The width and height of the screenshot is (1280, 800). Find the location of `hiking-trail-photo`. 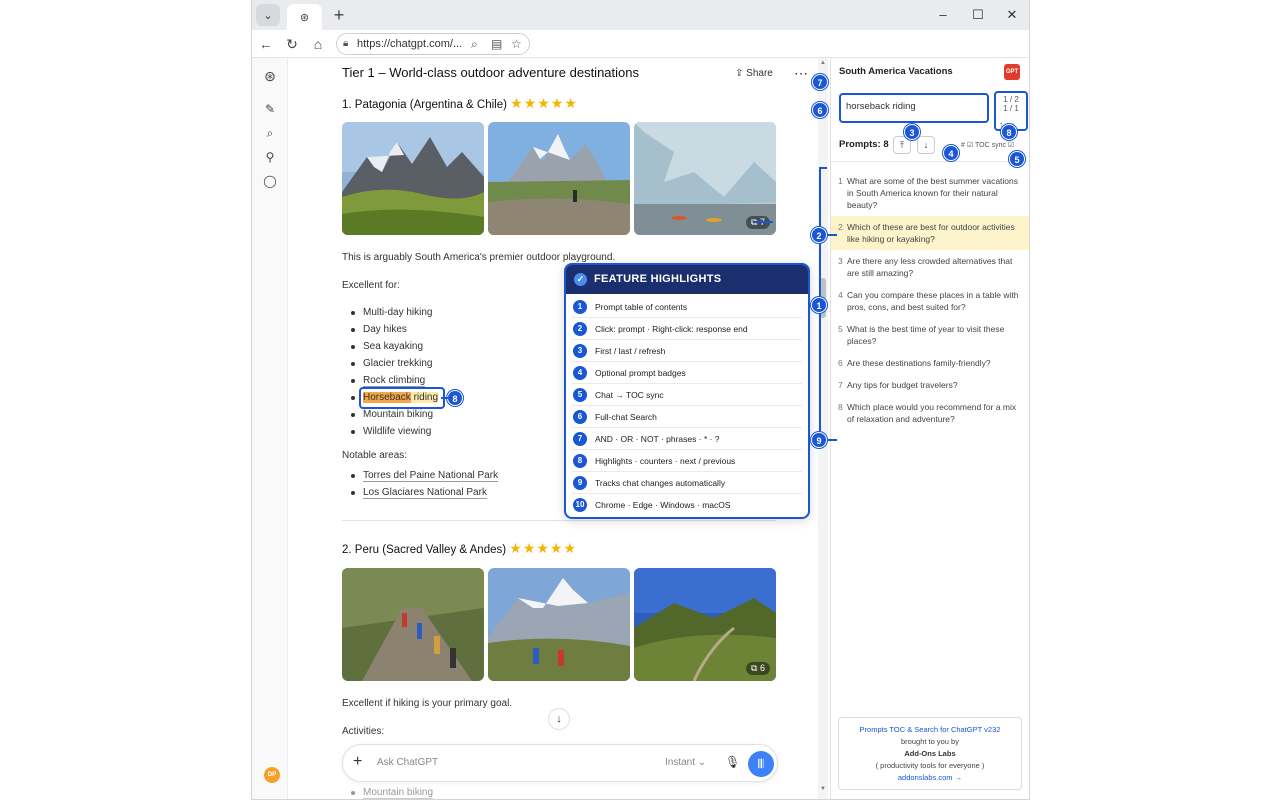

hiking-trail-photo is located at coordinates (413, 624).